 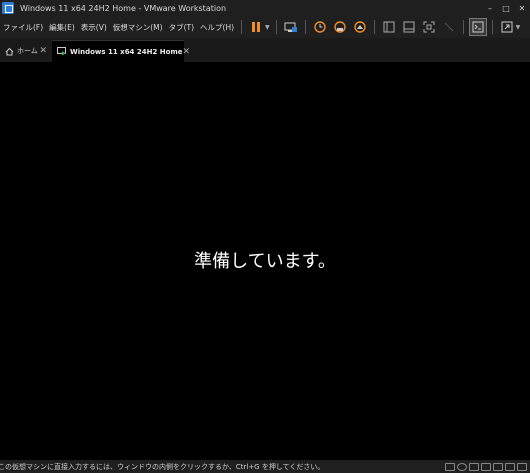 I want to click on menu-help: ヘルプ(H), so click(x=217, y=27).